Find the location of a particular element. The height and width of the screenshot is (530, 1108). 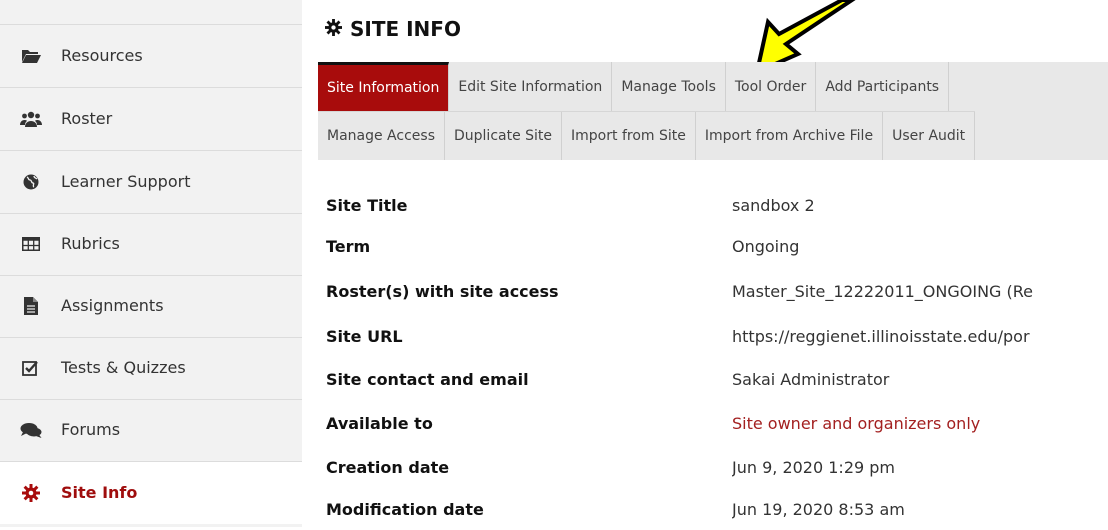

tab-add-participants: Add Participants is located at coordinates (883, 86).